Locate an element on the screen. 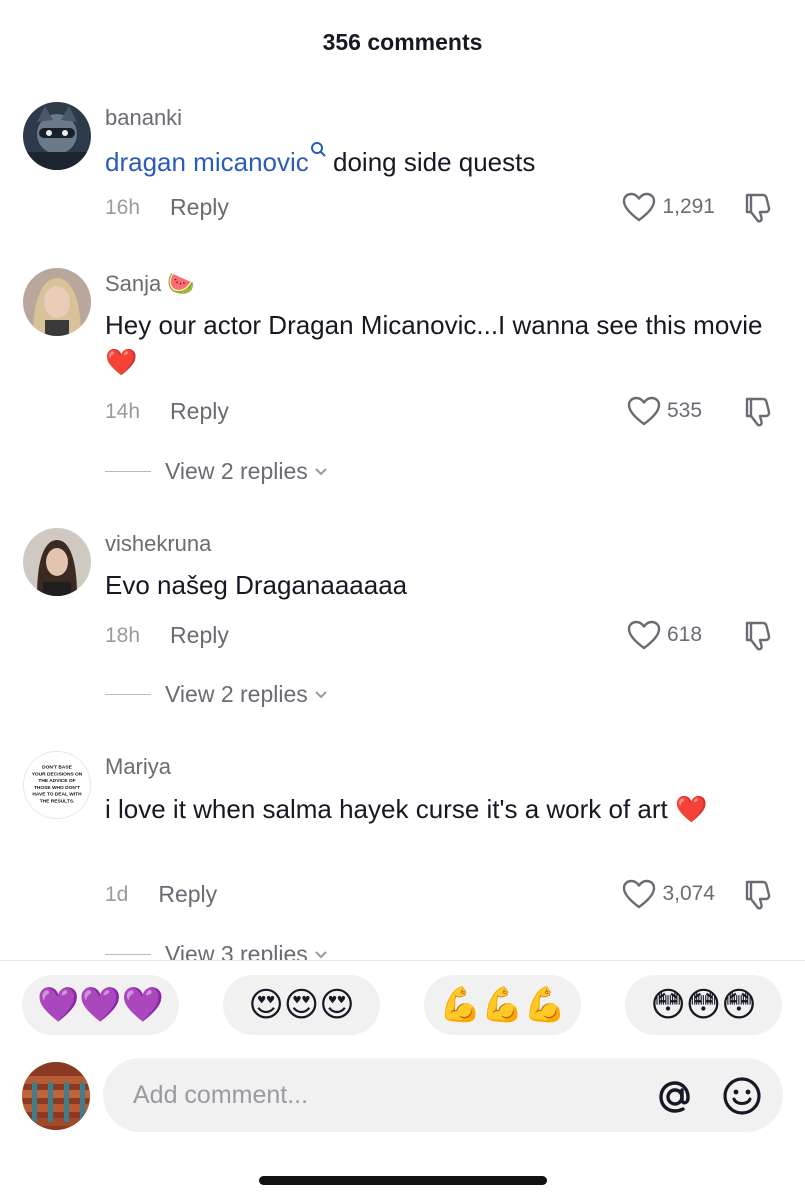 The height and width of the screenshot is (1200, 805). comment-time: 14h is located at coordinates (123, 411).